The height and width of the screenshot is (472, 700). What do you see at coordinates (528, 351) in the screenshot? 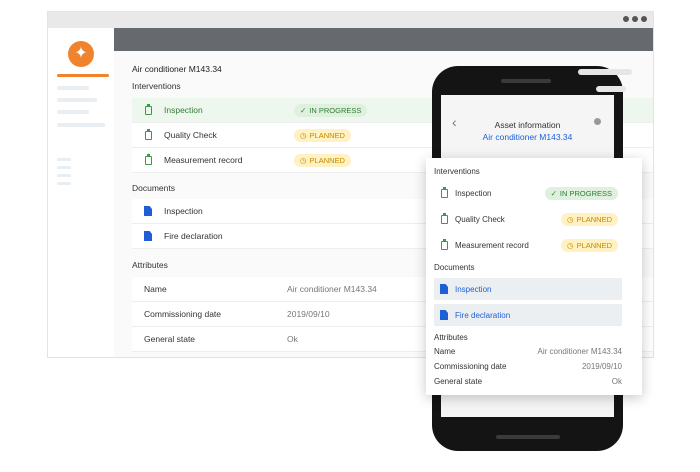
I see `attribute-row: Name Air conditioner M143.34` at bounding box center [528, 351].